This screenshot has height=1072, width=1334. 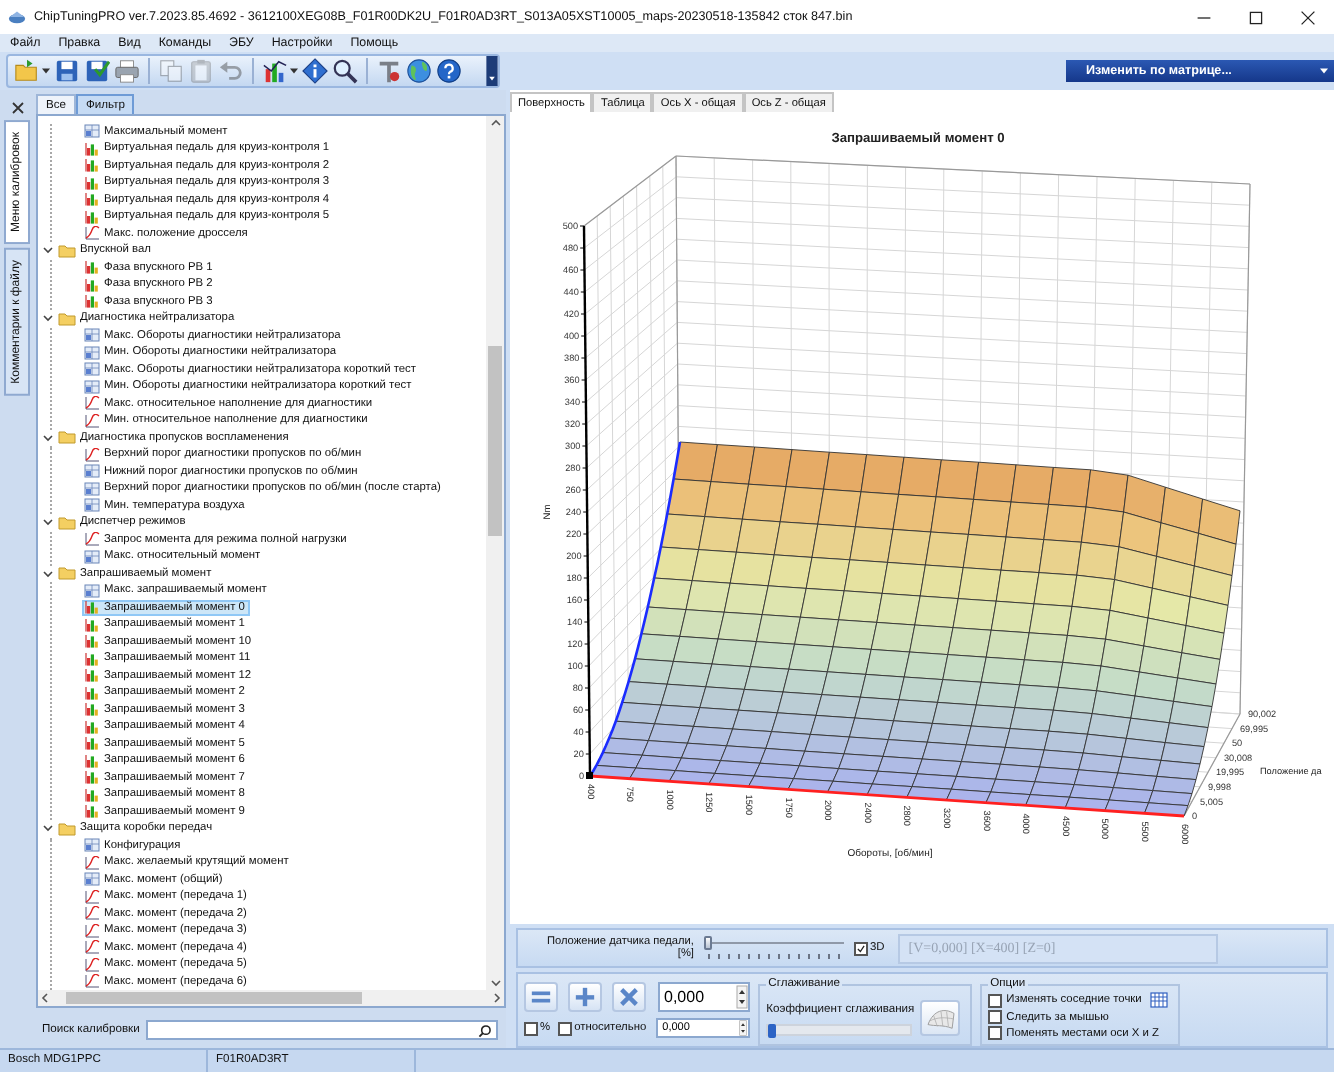 I want to click on chart-icon, so click(x=275, y=71).